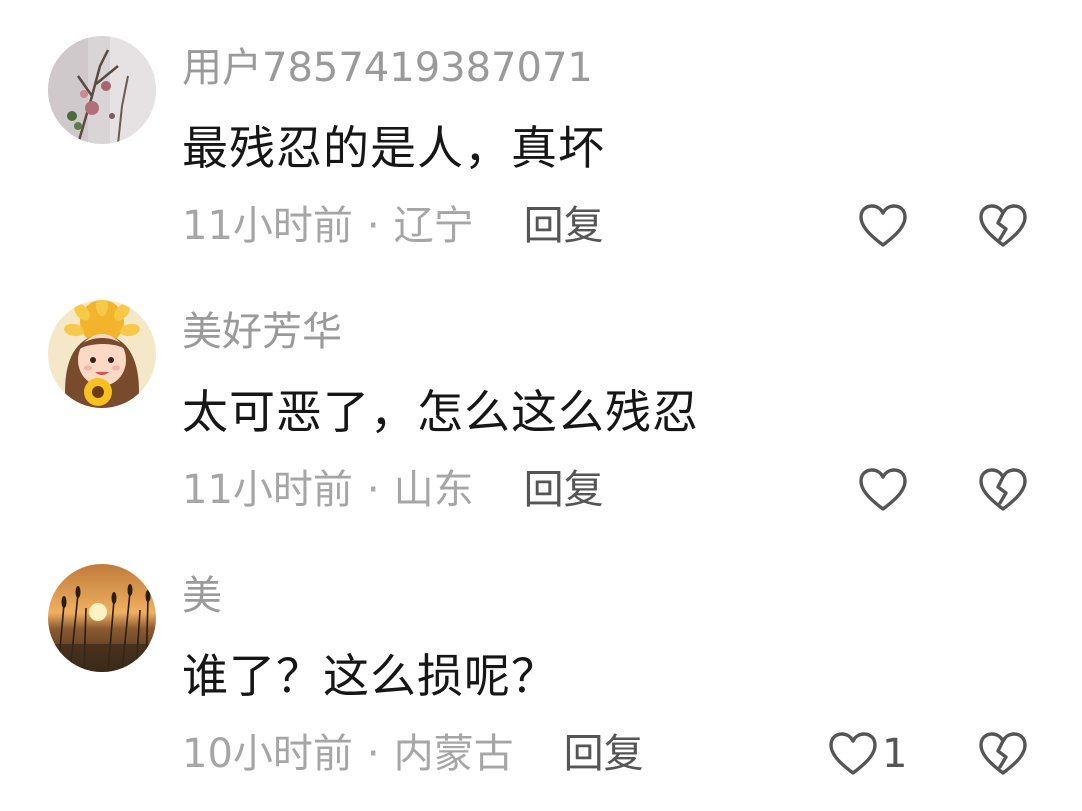  What do you see at coordinates (433, 490) in the screenshot?
I see `comment-location: 山东` at bounding box center [433, 490].